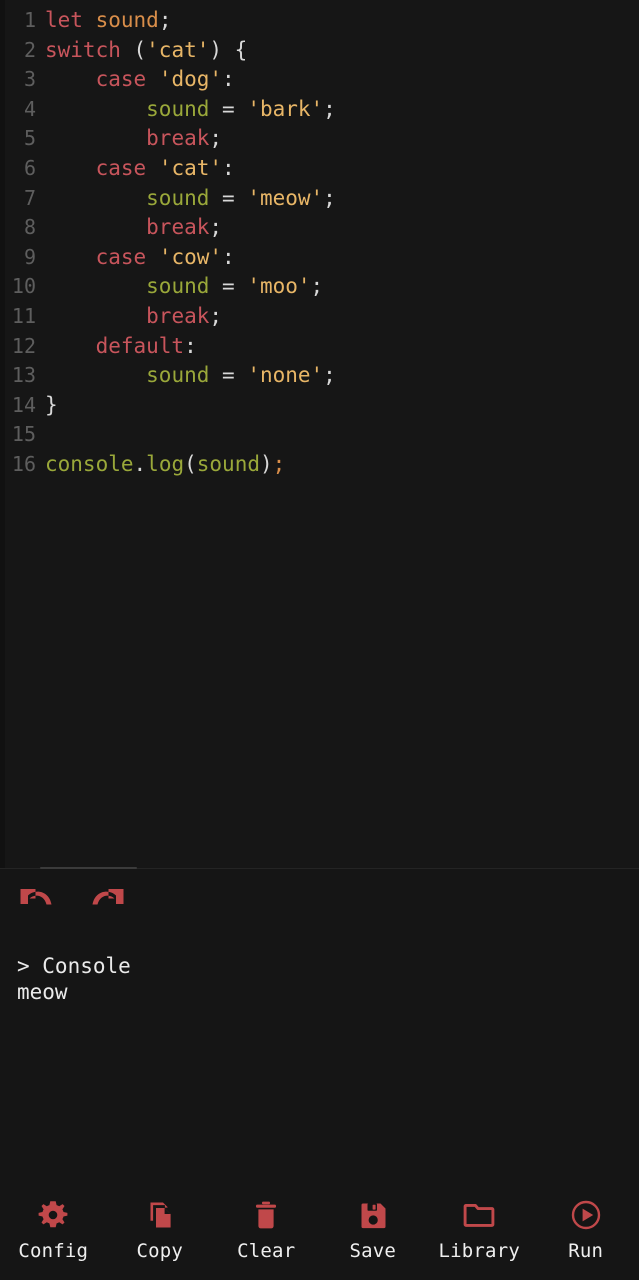 The height and width of the screenshot is (1280, 639). I want to click on code-token: 'moo', so click(279, 286).